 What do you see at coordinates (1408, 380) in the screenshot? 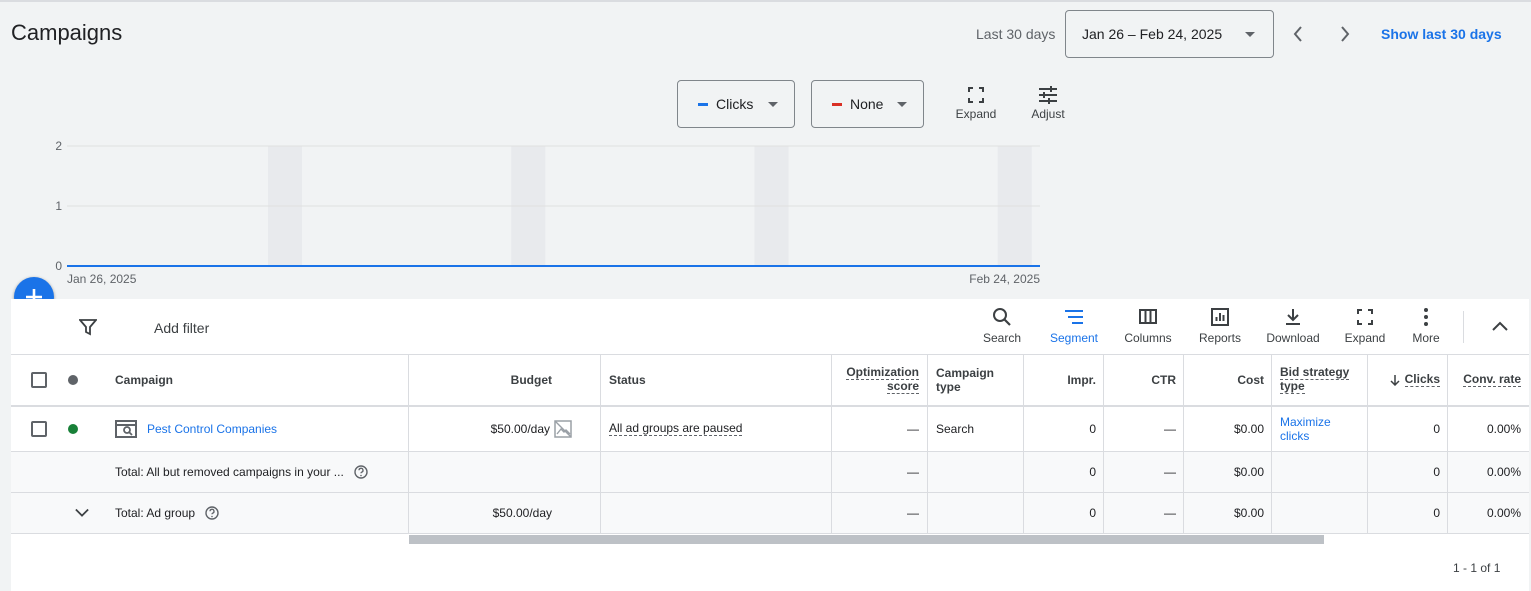
I see `header-clicks: Clicks` at bounding box center [1408, 380].